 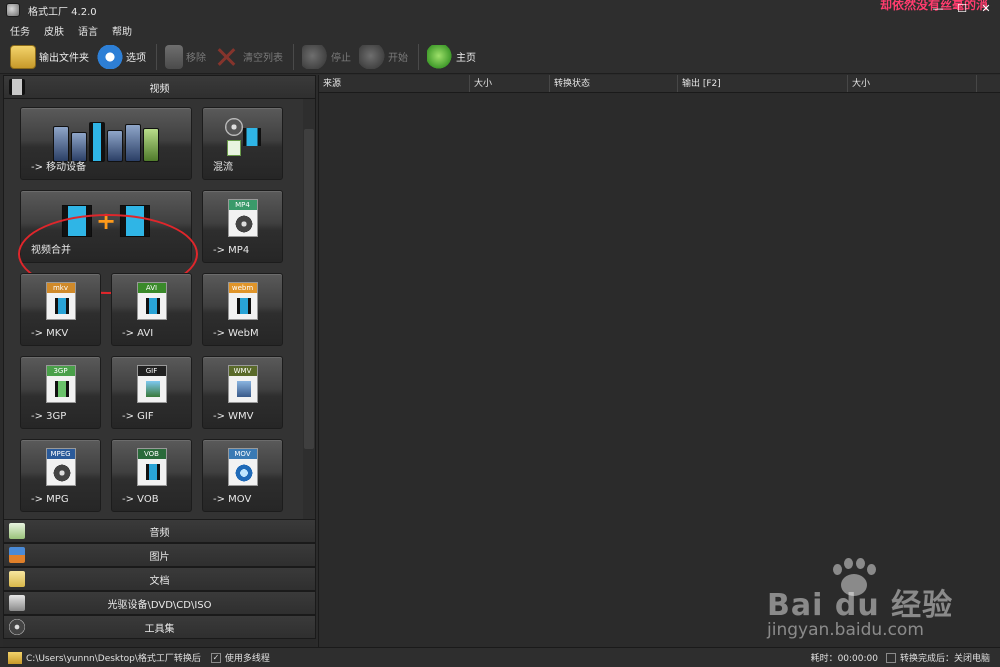 I want to click on tile-mp4: MP4 -> MP4, so click(x=242, y=226).